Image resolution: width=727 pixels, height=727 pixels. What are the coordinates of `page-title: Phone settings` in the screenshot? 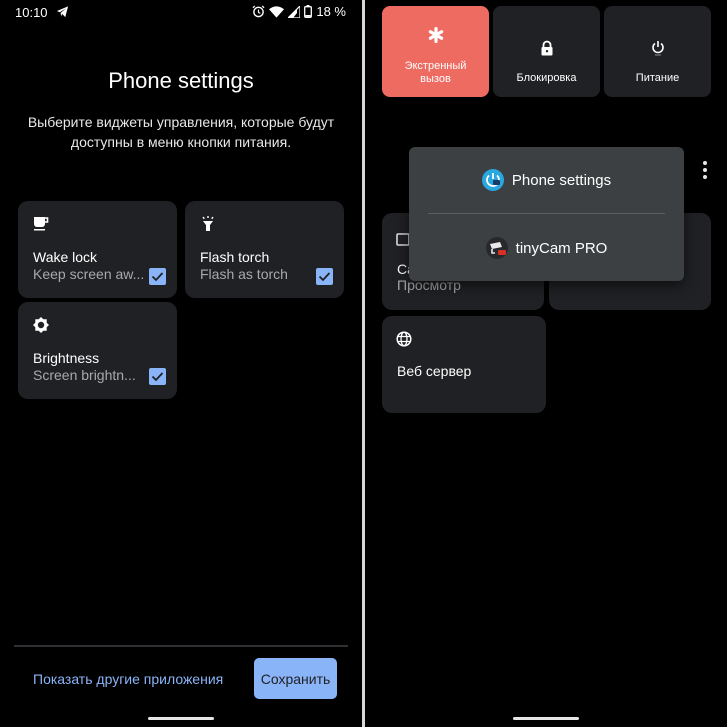 It's located at (181, 80).